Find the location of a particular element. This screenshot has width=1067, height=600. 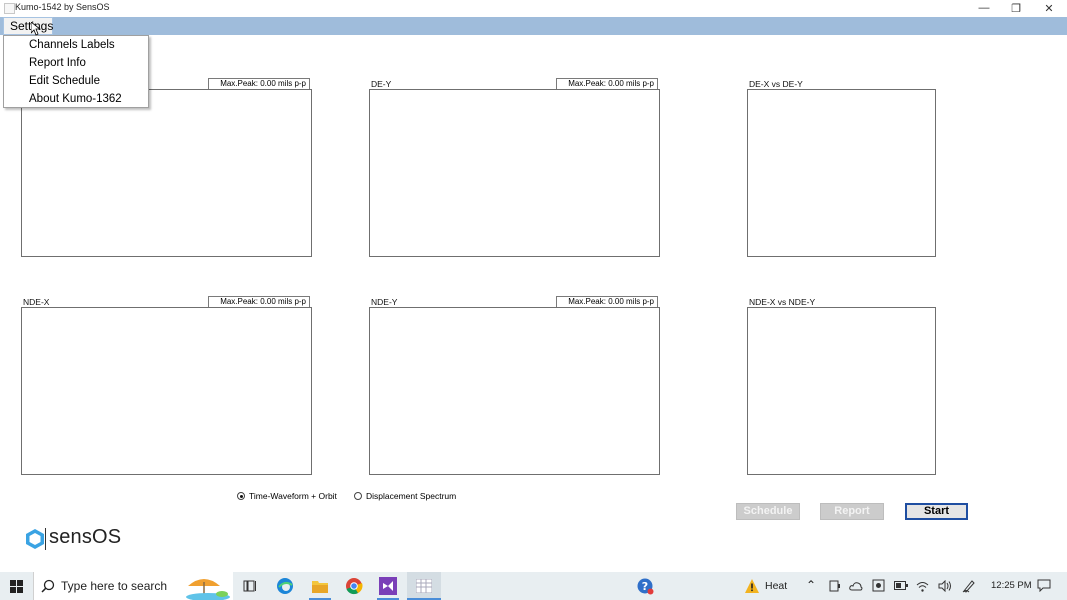

restore-icon: ❐ is located at coordinates (1016, 8).